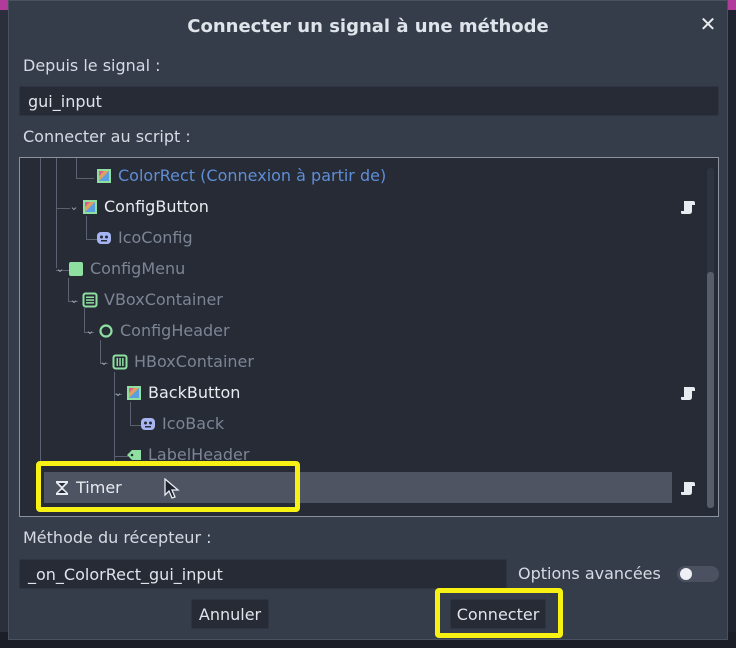 This screenshot has height=648, width=736. What do you see at coordinates (163, 299) in the screenshot?
I see `tree-node-label: VBoxContainer` at bounding box center [163, 299].